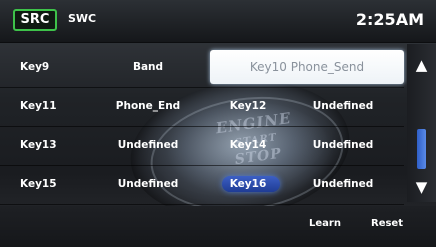  Describe the element at coordinates (389, 19) in the screenshot. I see `clock: 2:25AM` at that location.